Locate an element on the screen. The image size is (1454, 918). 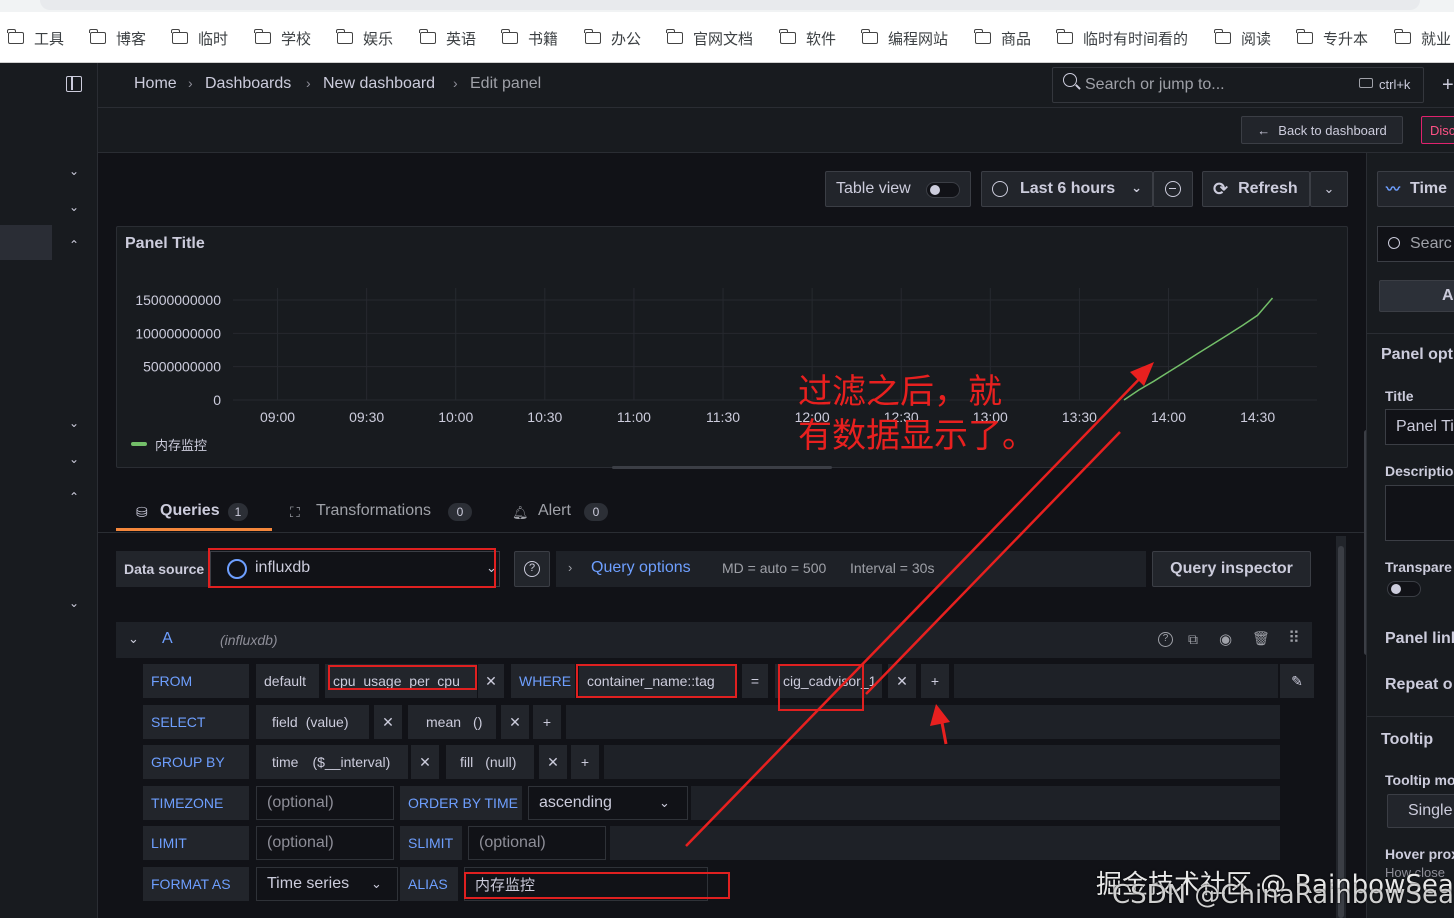
select-field: field (value) is located at coordinates (312, 722).